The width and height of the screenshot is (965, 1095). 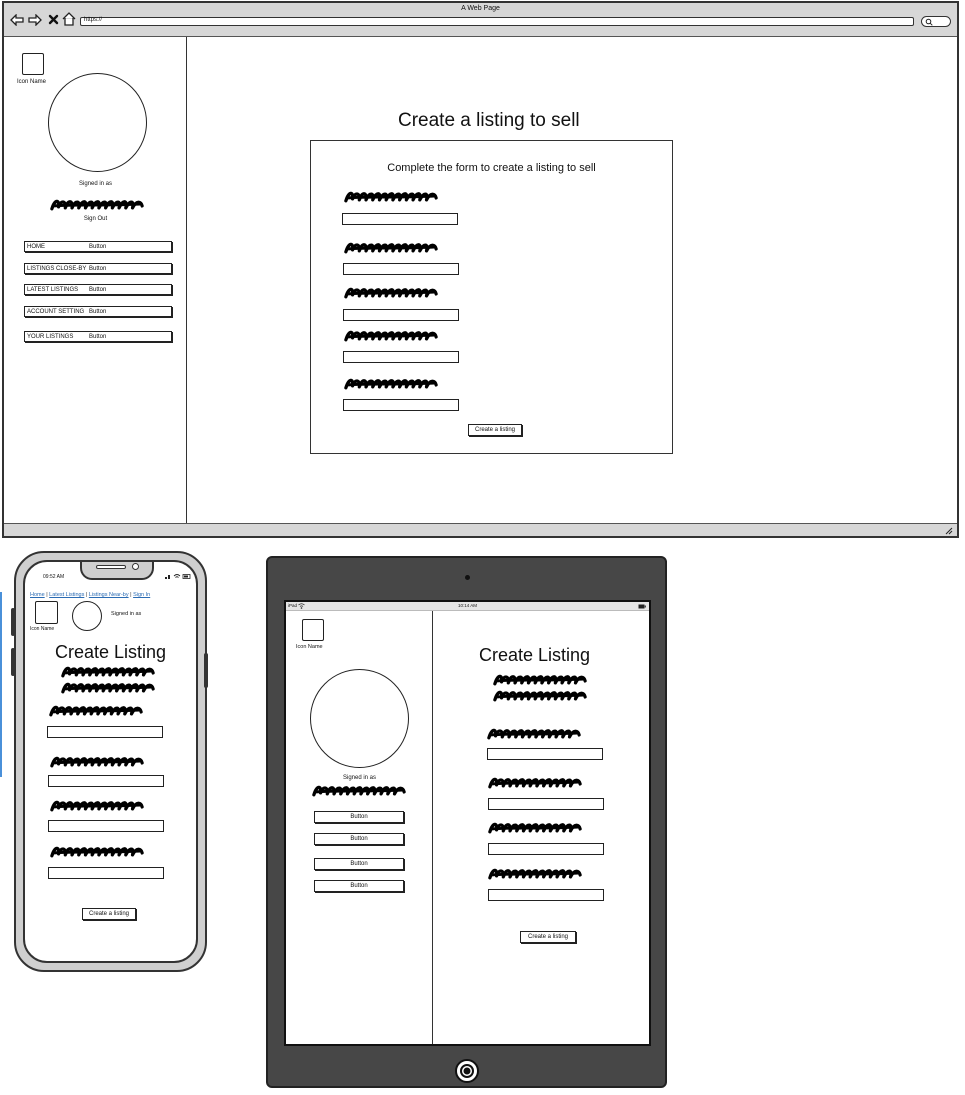 What do you see at coordinates (949, 531) in the screenshot?
I see `resize-grip-icon` at bounding box center [949, 531].